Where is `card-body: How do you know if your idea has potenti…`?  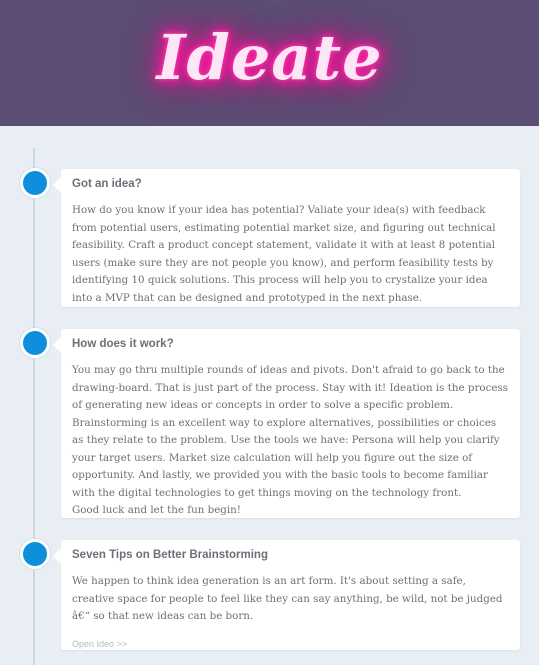
card-body: How do you know if your idea has potenti… is located at coordinates (284, 254).